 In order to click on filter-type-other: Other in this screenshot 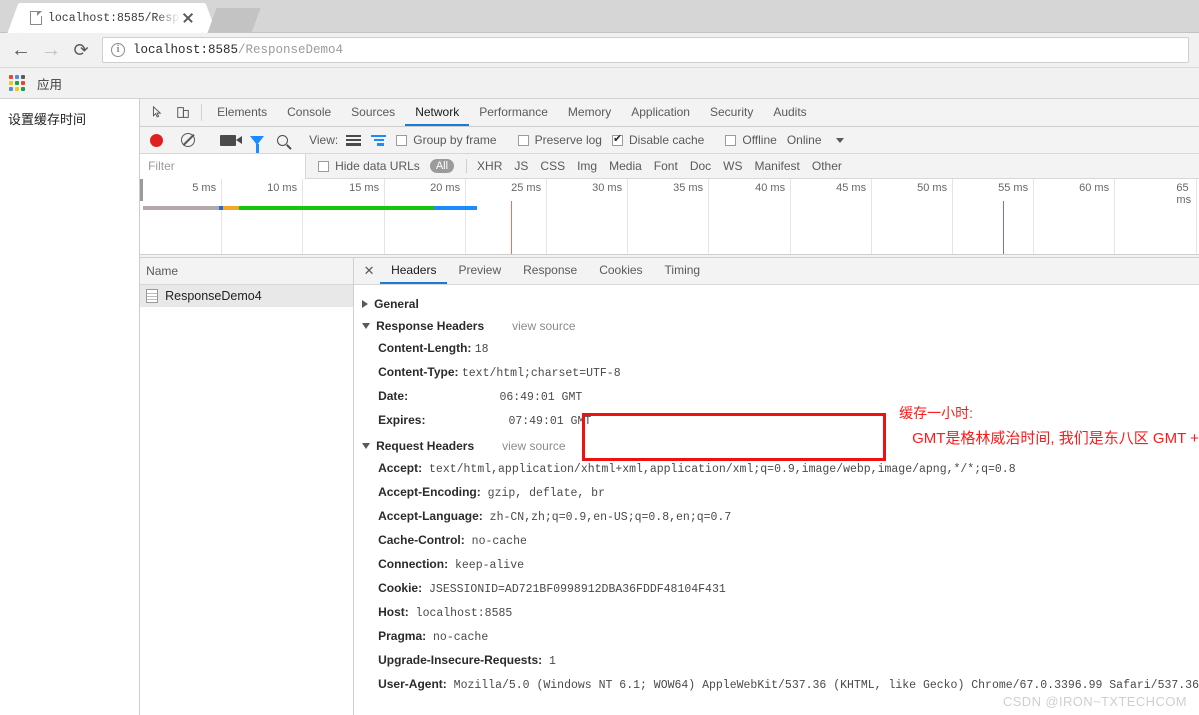, I will do `click(827, 166)`.